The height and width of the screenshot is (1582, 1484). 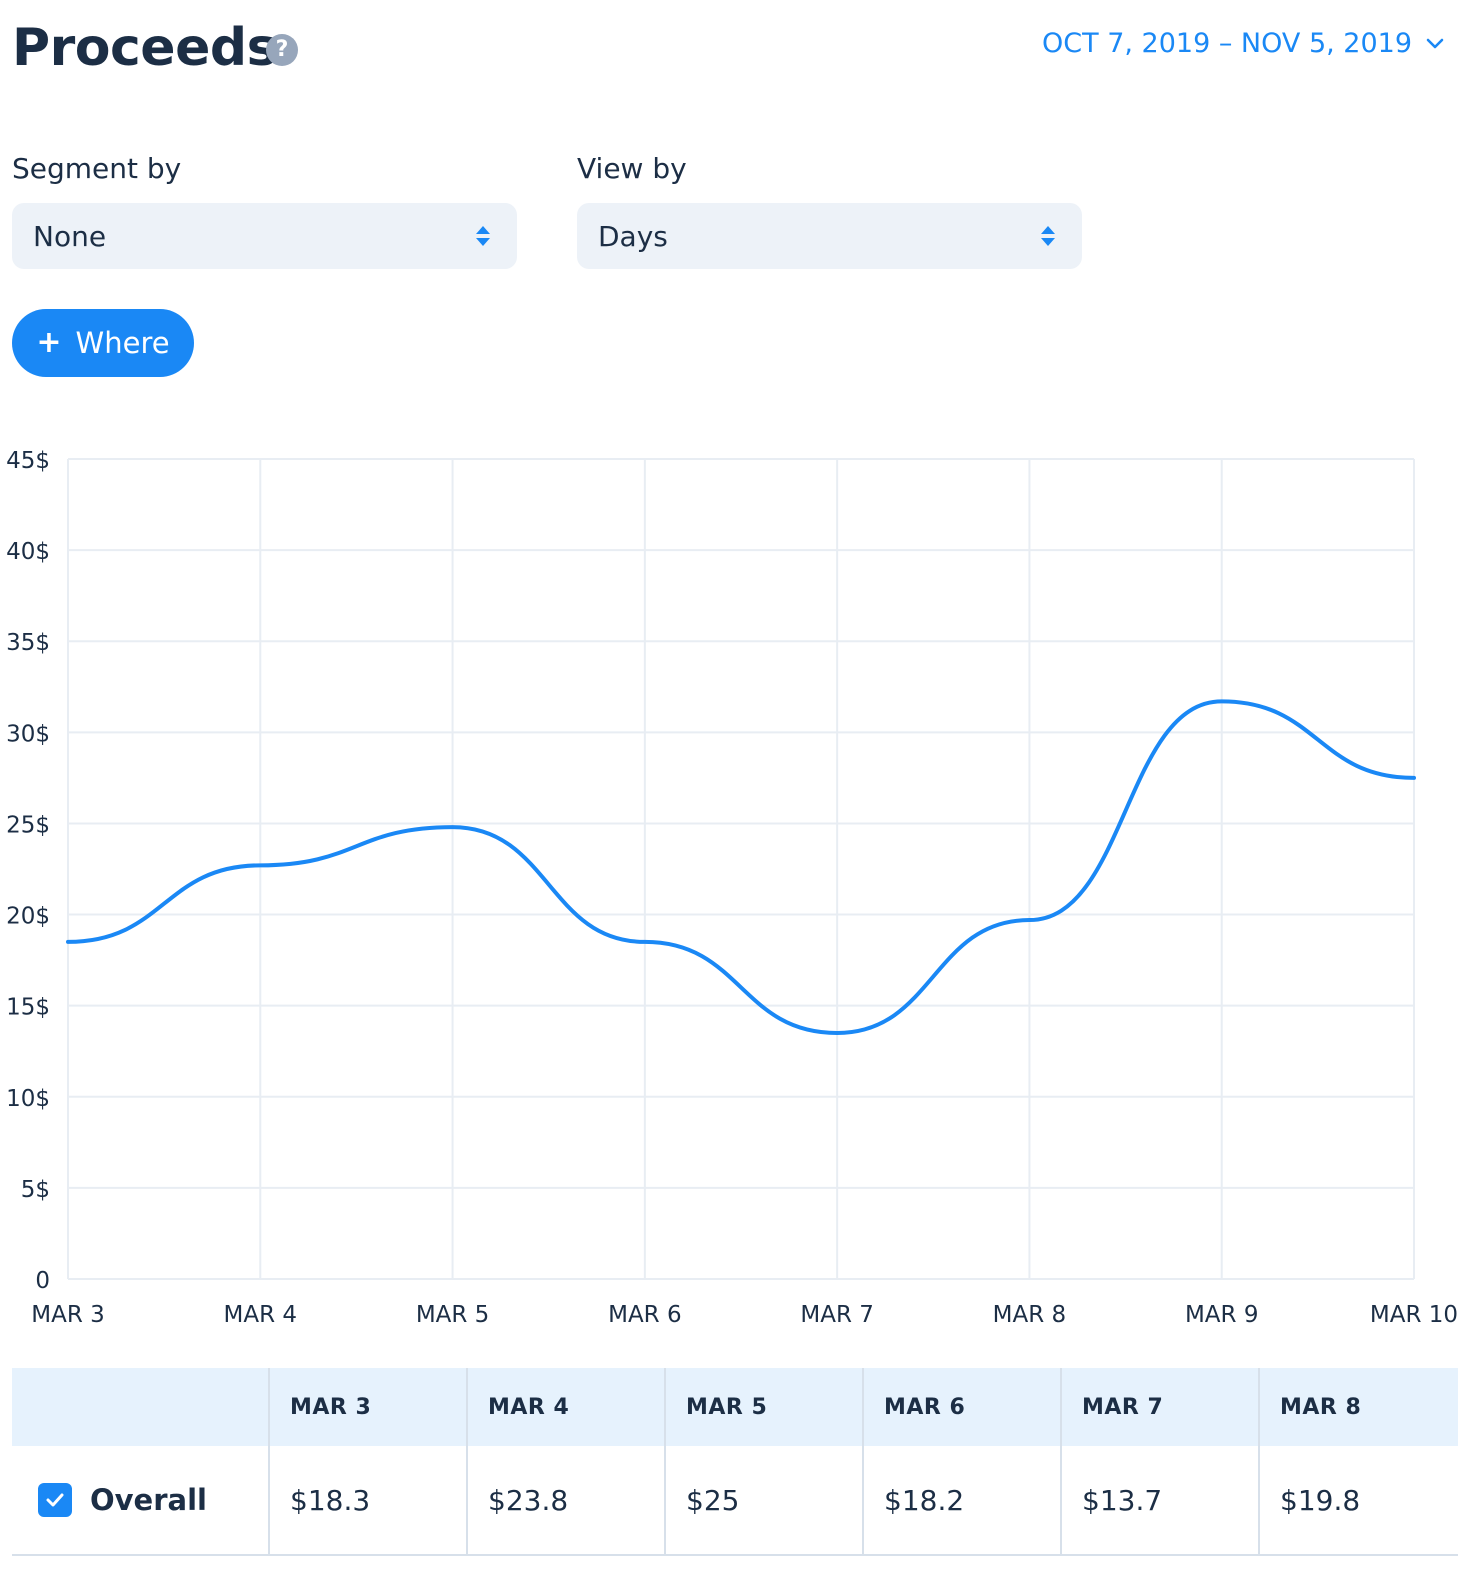 I want to click on x-tick-label: MAR 3, so click(x=68, y=1315).